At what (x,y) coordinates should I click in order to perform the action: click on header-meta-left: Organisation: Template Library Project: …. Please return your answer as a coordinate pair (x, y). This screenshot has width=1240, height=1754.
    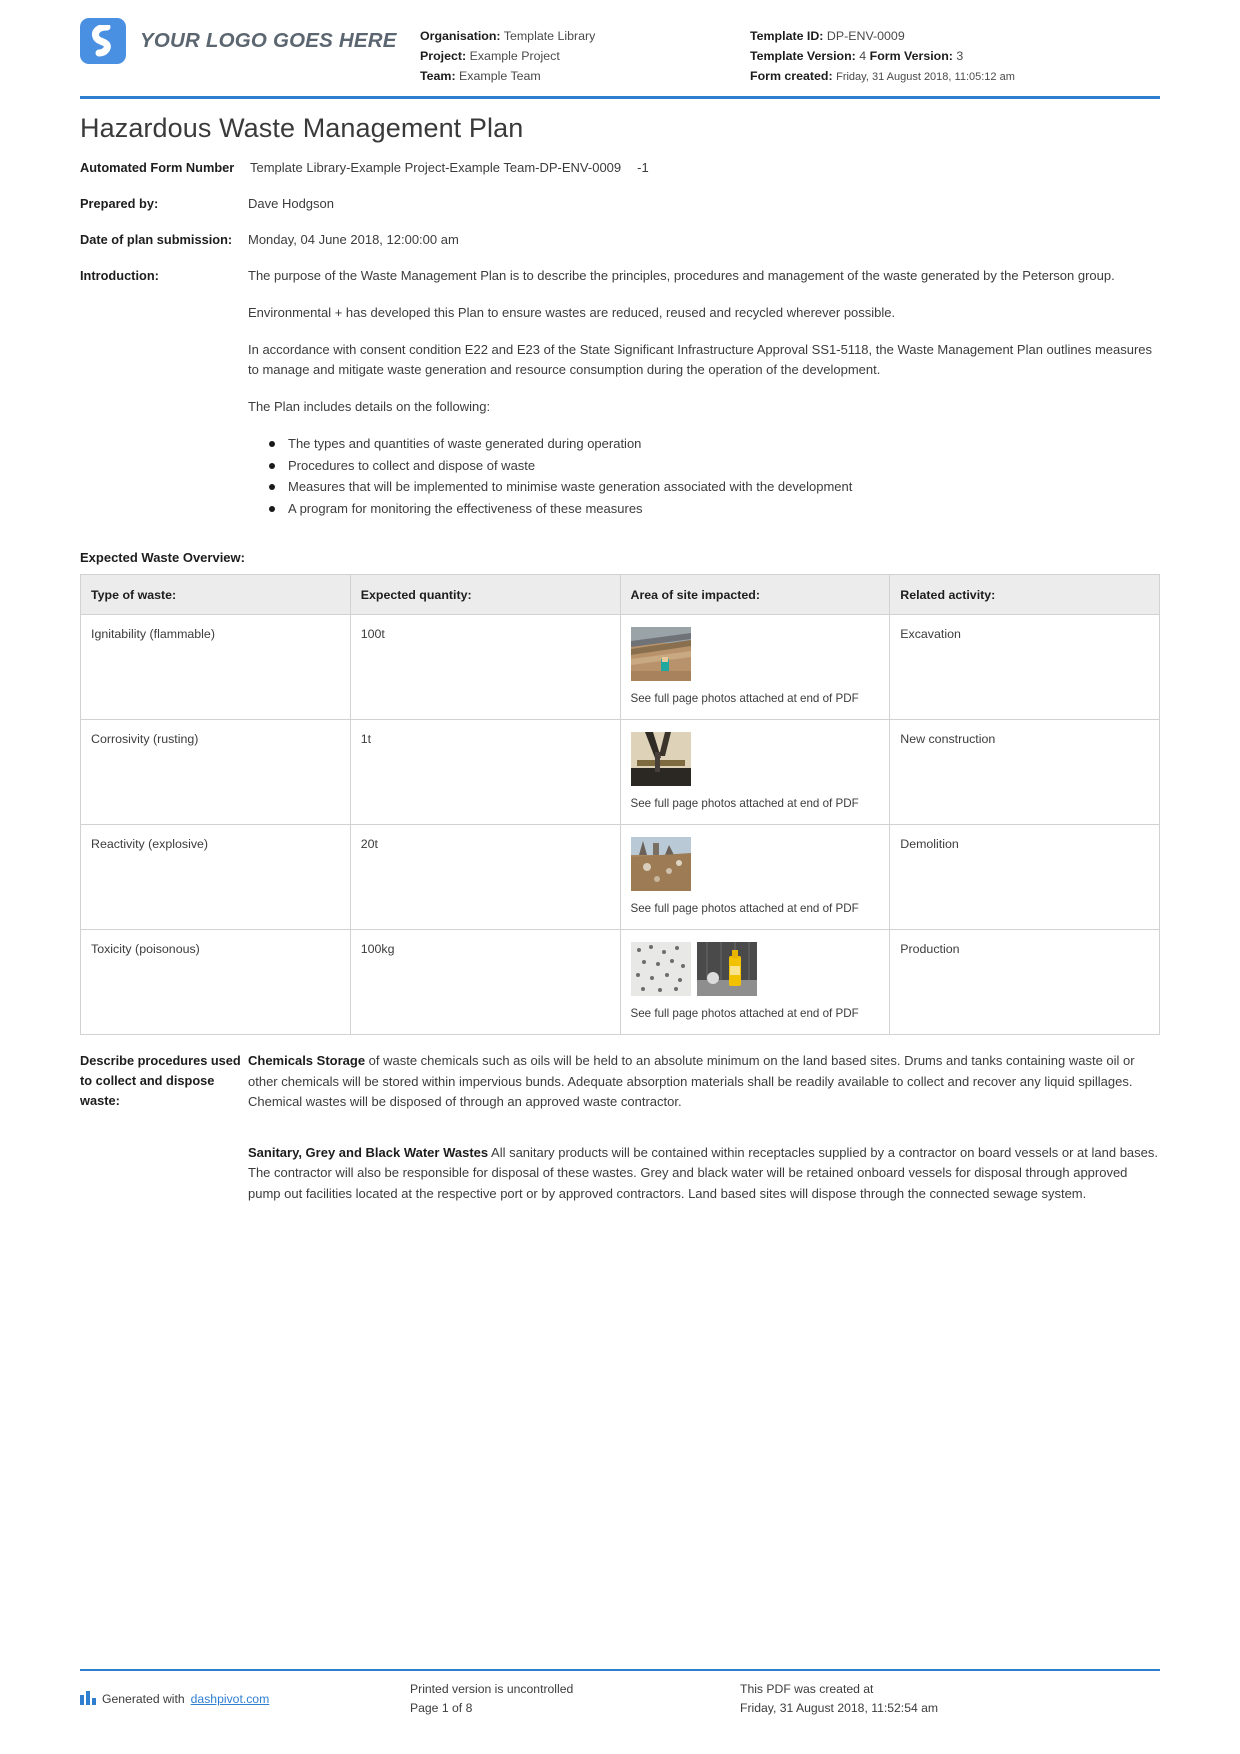
    Looking at the image, I should click on (585, 52).